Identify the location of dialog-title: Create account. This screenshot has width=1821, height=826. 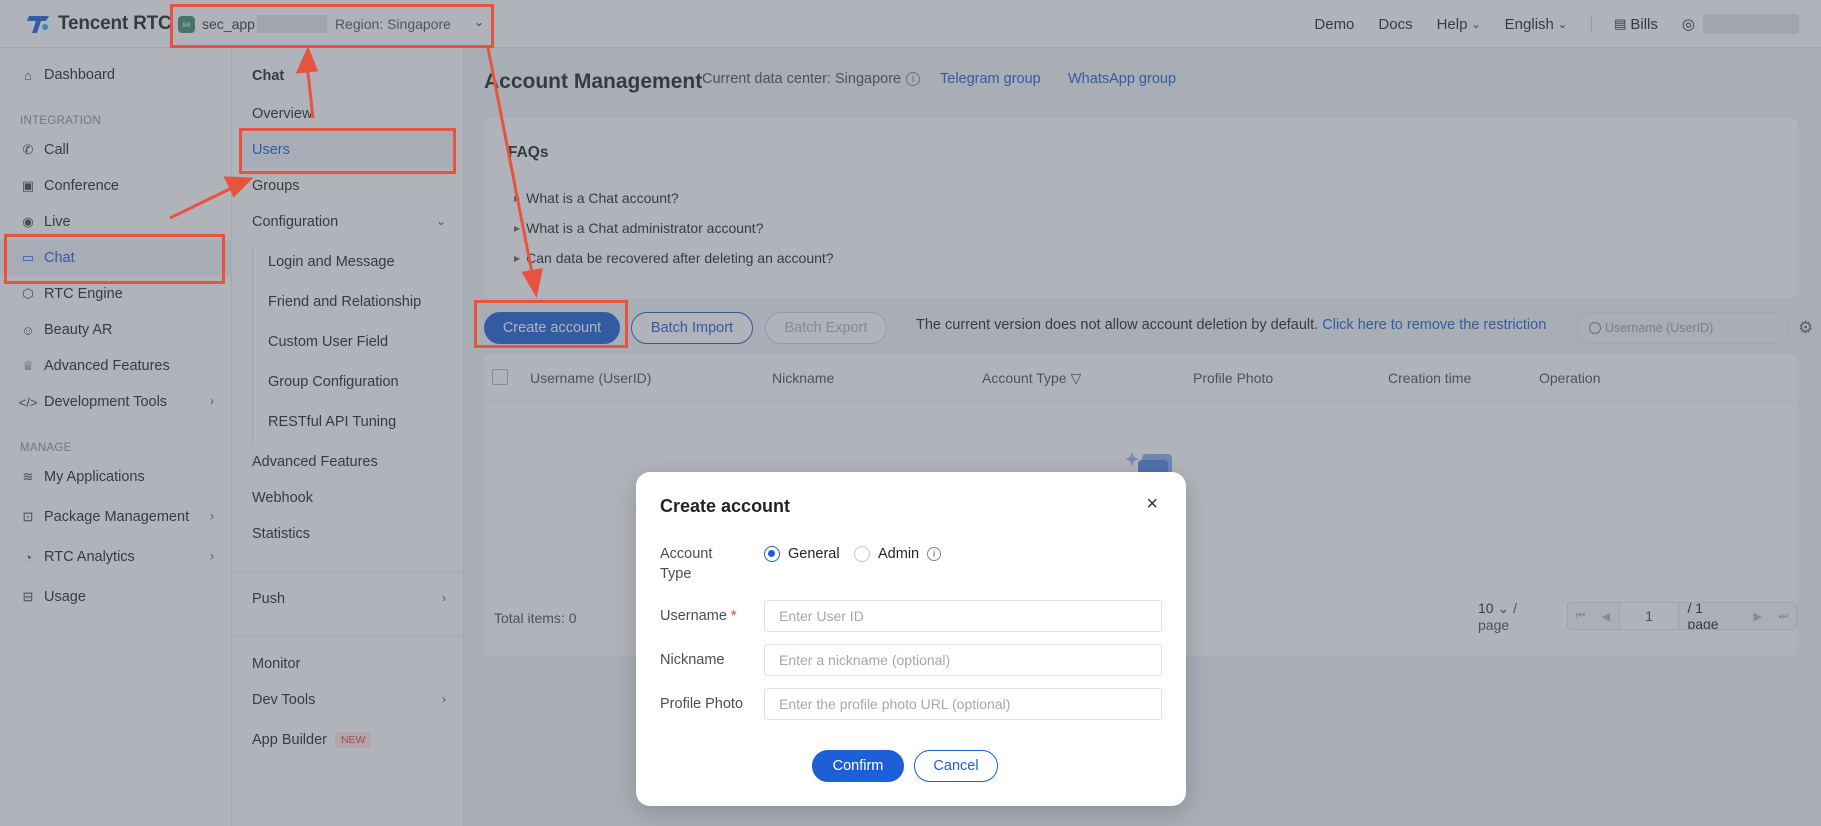
(725, 506).